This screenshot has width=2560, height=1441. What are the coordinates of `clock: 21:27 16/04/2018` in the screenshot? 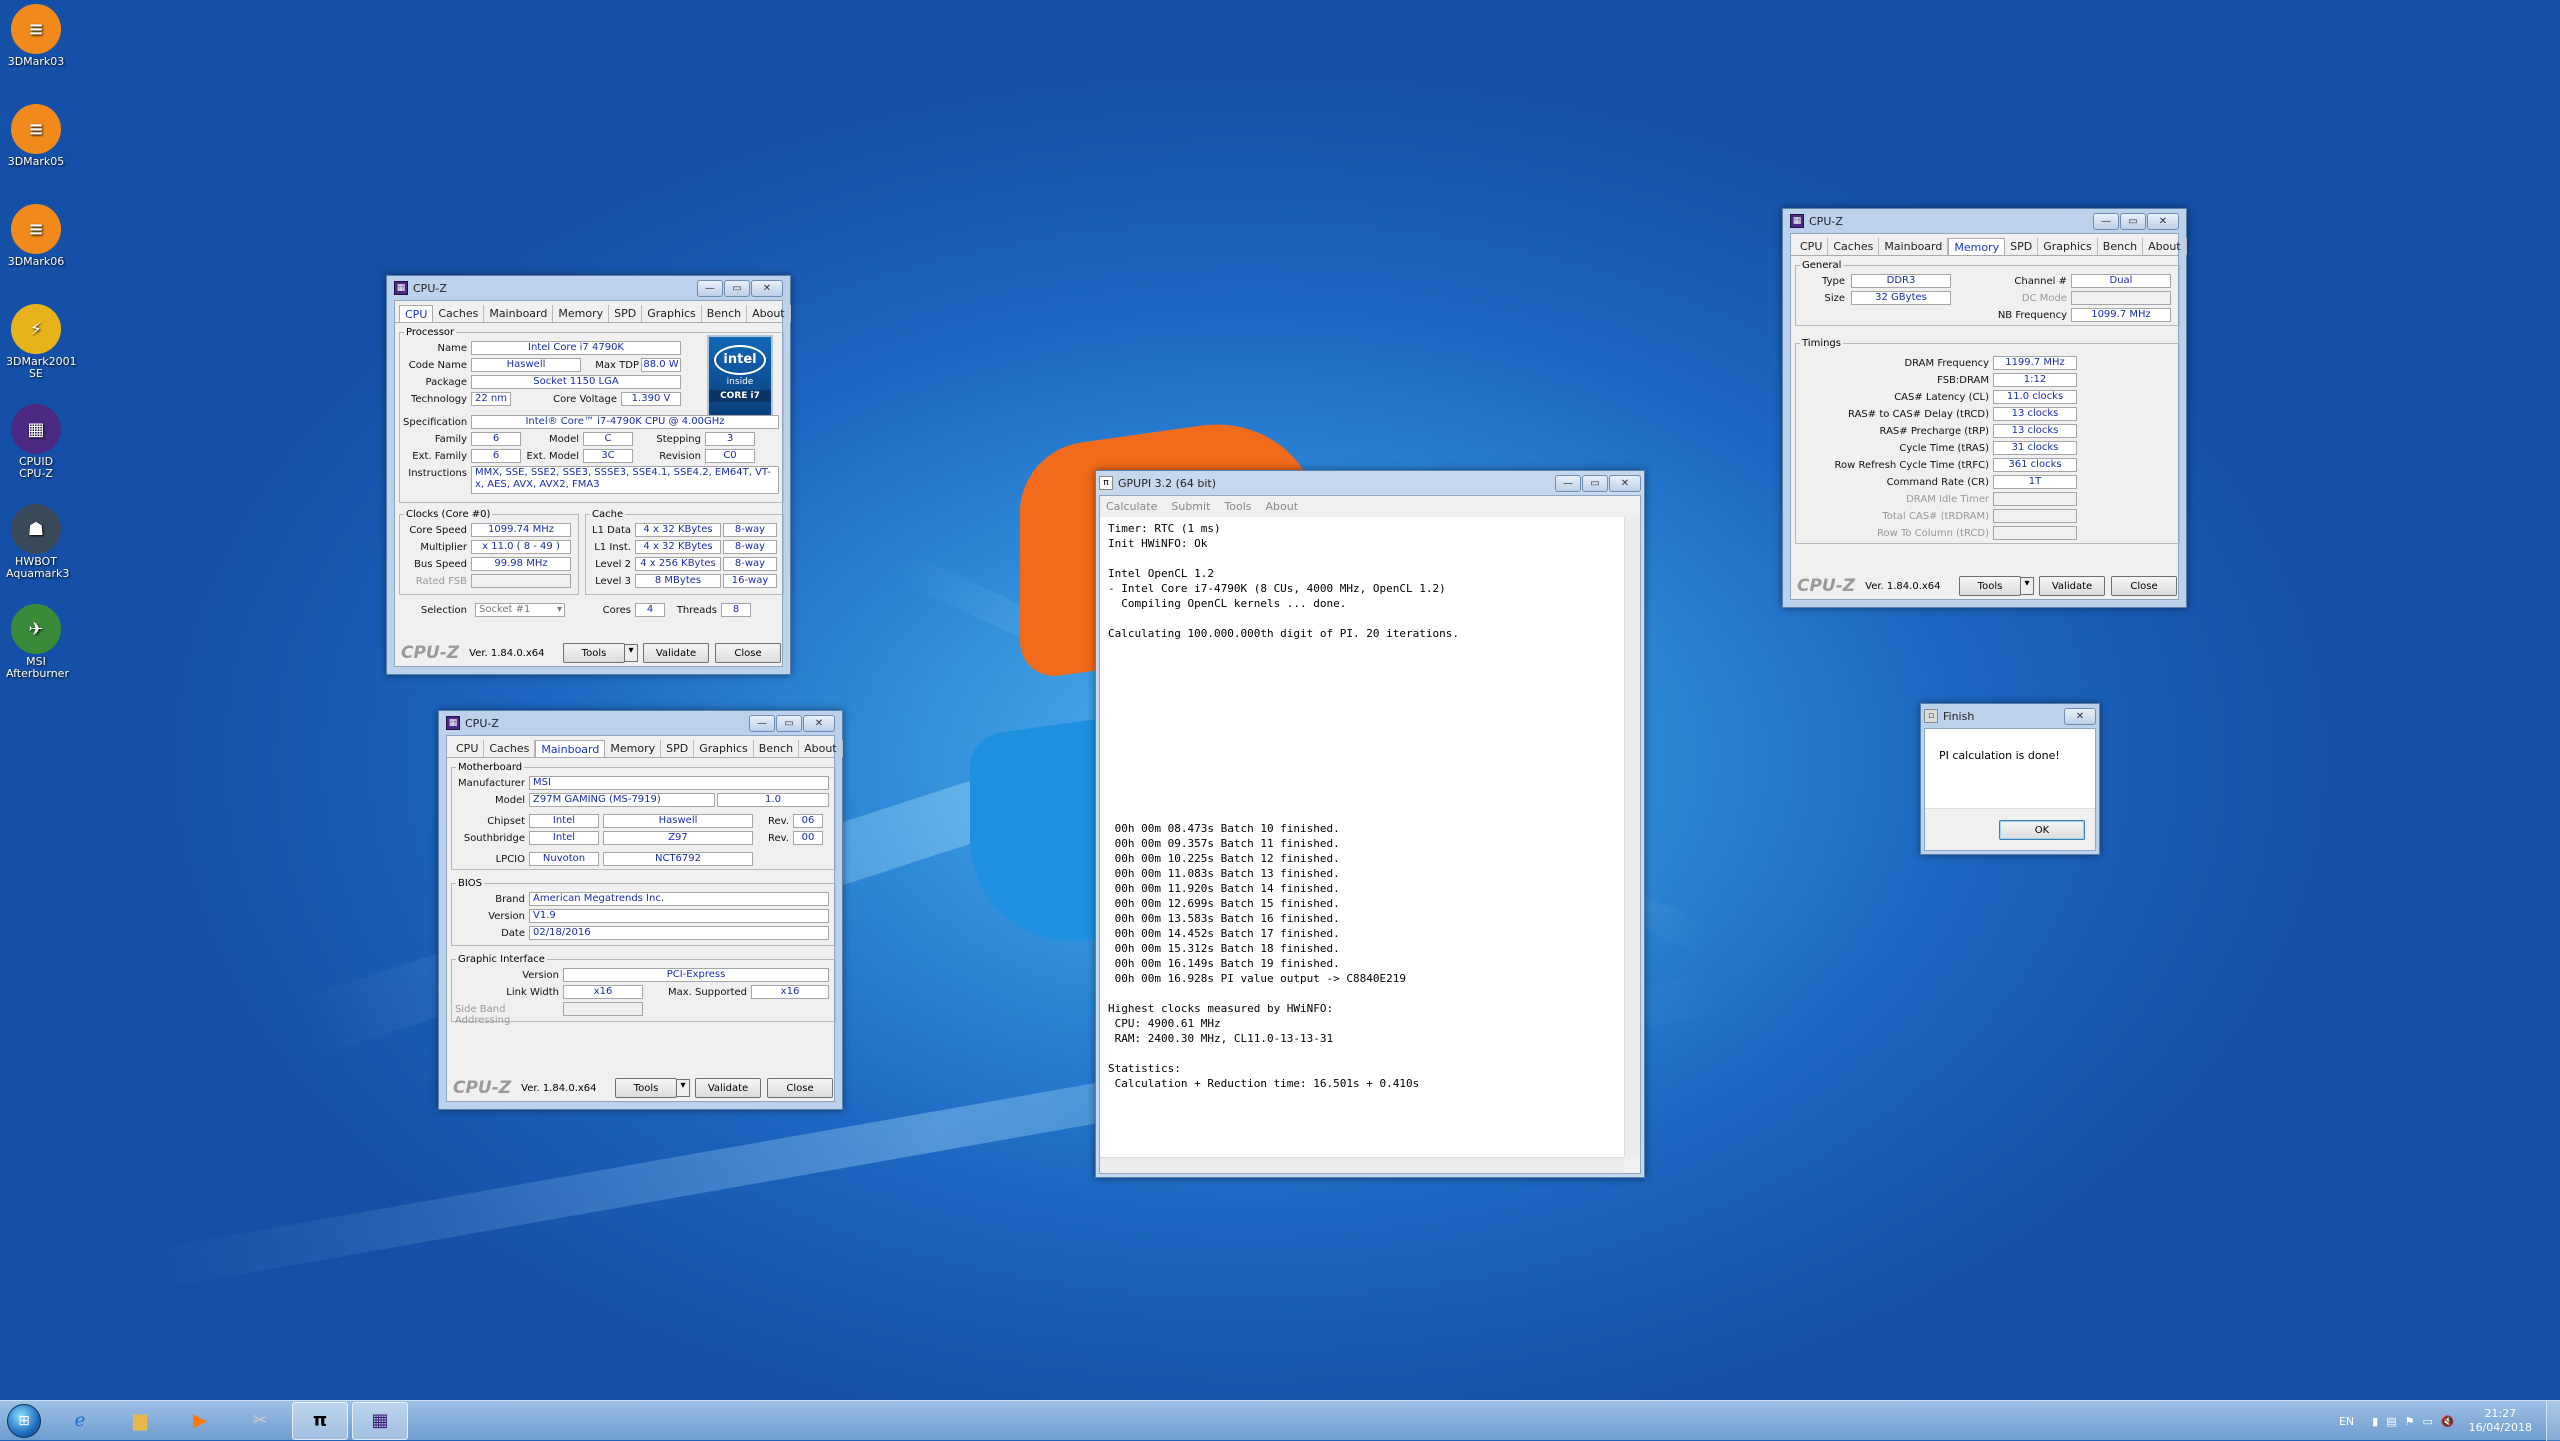 It's located at (2500, 1421).